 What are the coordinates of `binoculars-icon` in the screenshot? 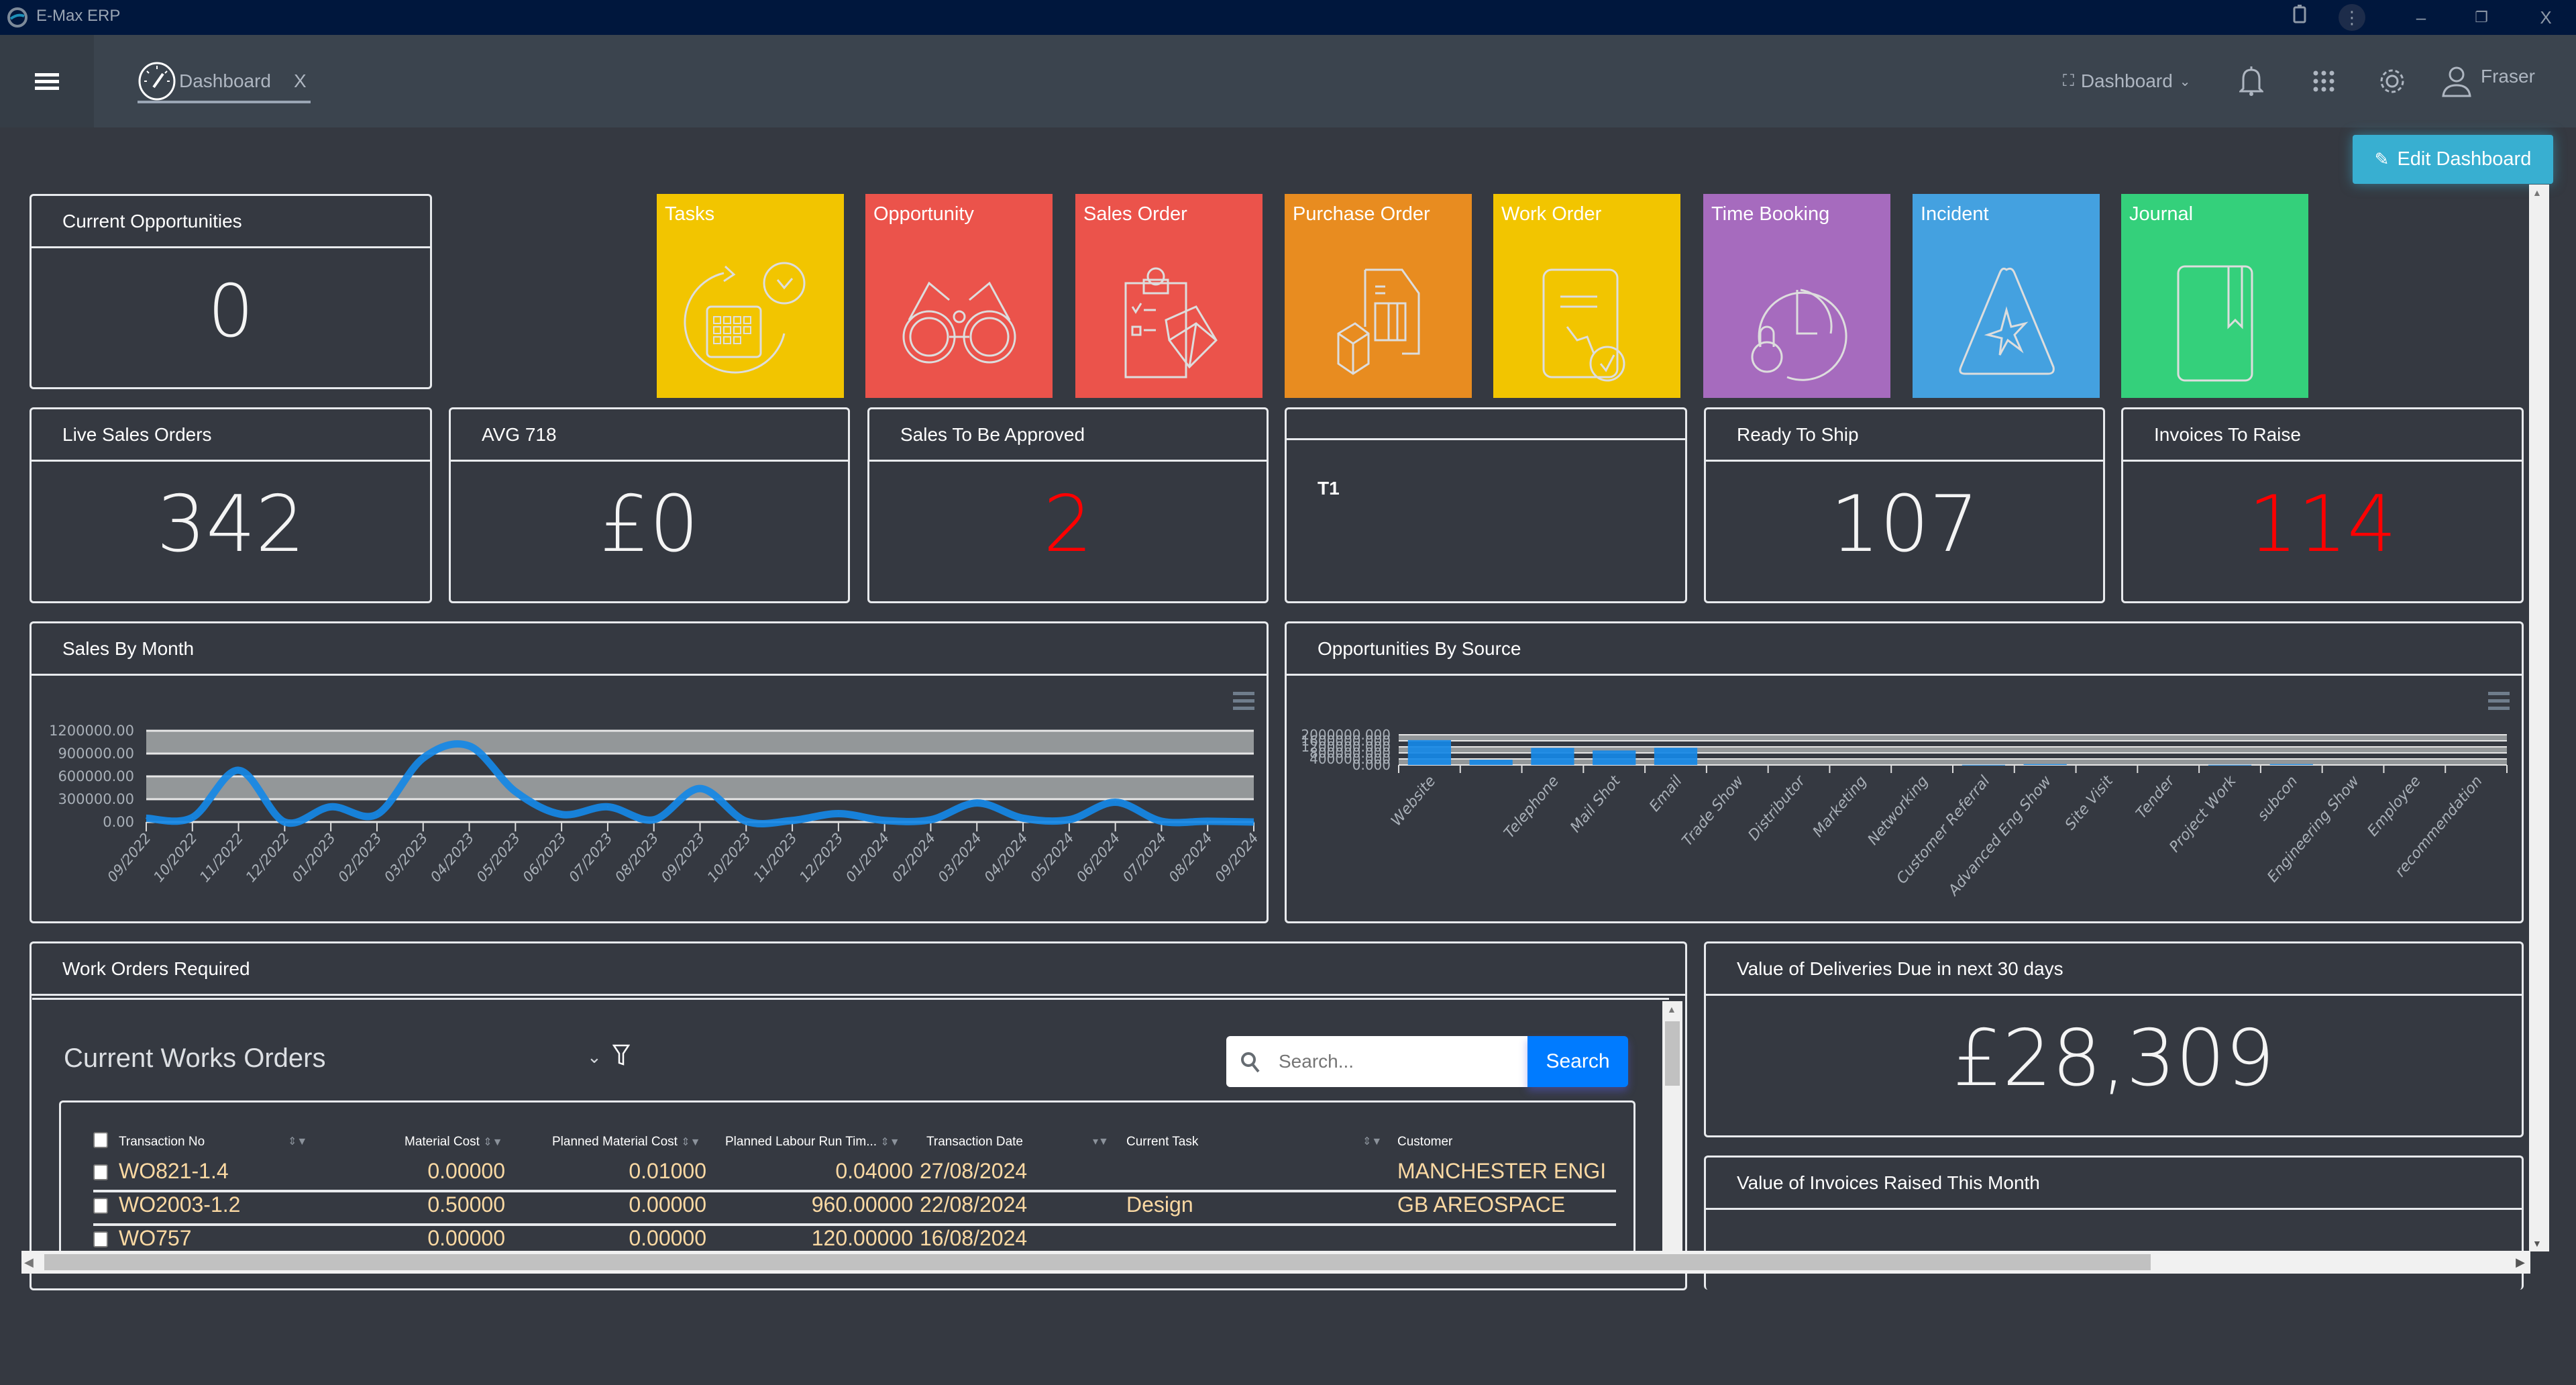 It's located at (959, 322).